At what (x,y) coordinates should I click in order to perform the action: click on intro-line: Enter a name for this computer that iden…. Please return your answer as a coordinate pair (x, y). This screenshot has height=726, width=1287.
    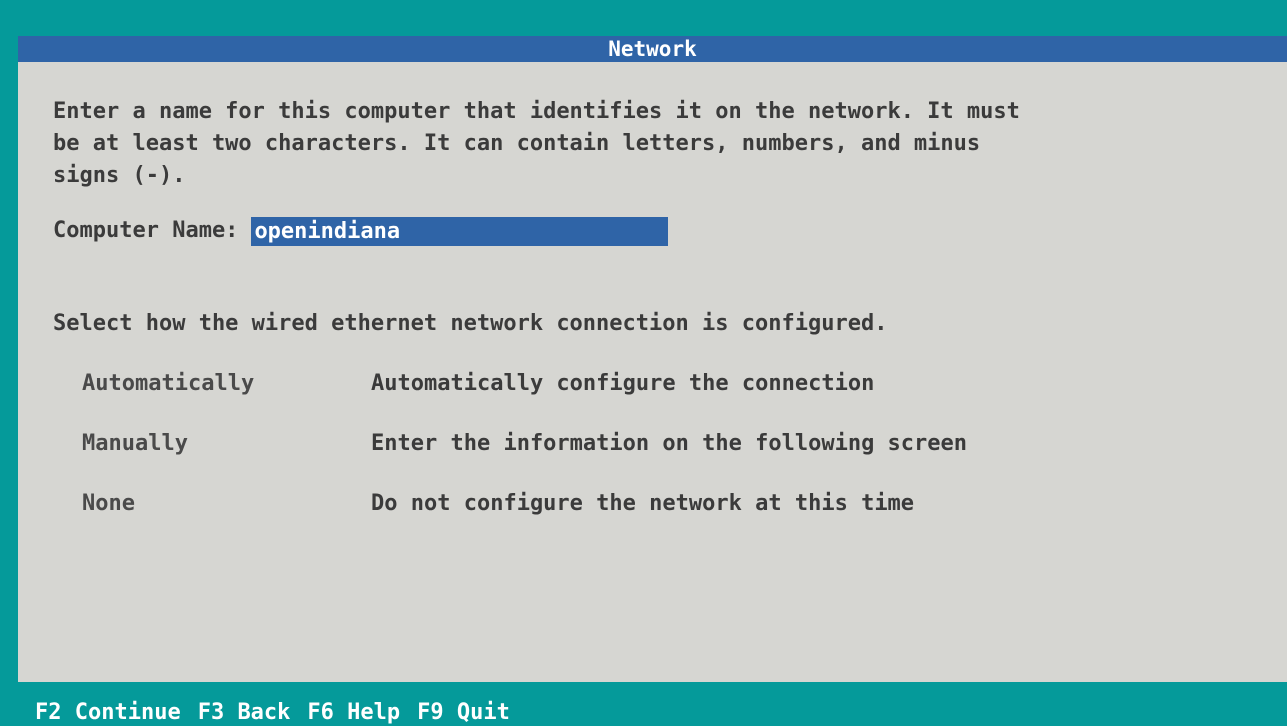
    Looking at the image, I should click on (536, 111).